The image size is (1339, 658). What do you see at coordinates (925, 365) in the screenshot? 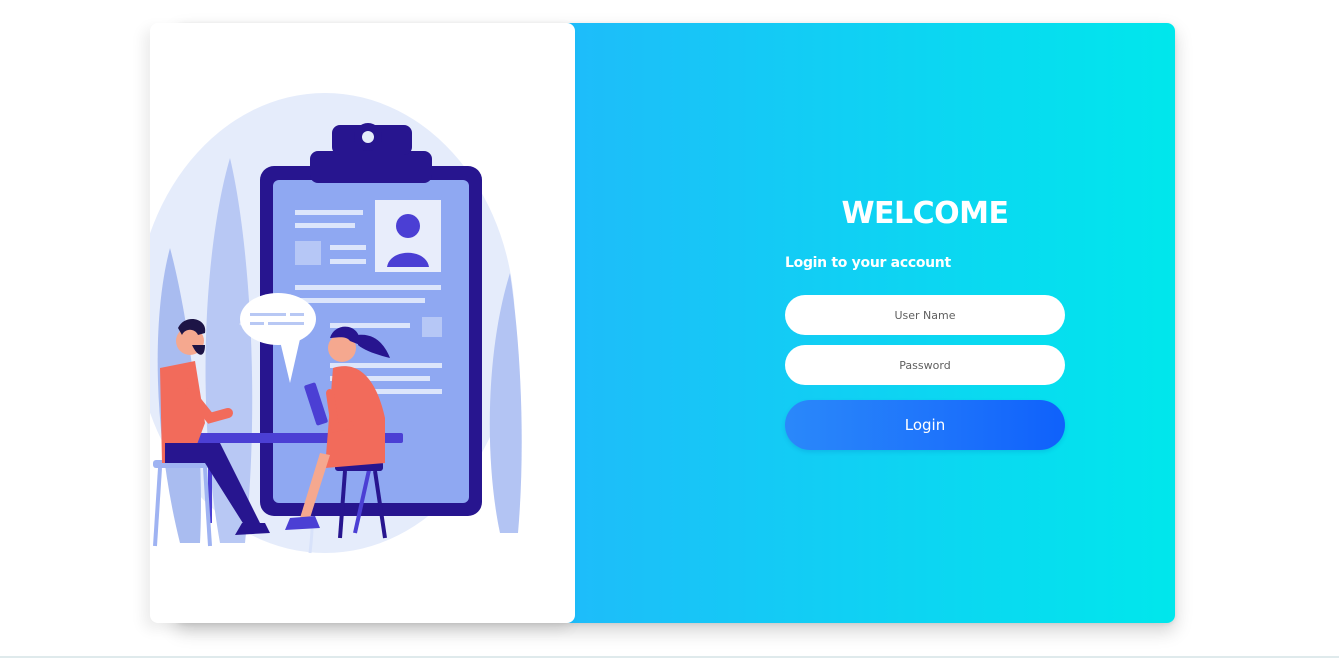
I see `password-input` at bounding box center [925, 365].